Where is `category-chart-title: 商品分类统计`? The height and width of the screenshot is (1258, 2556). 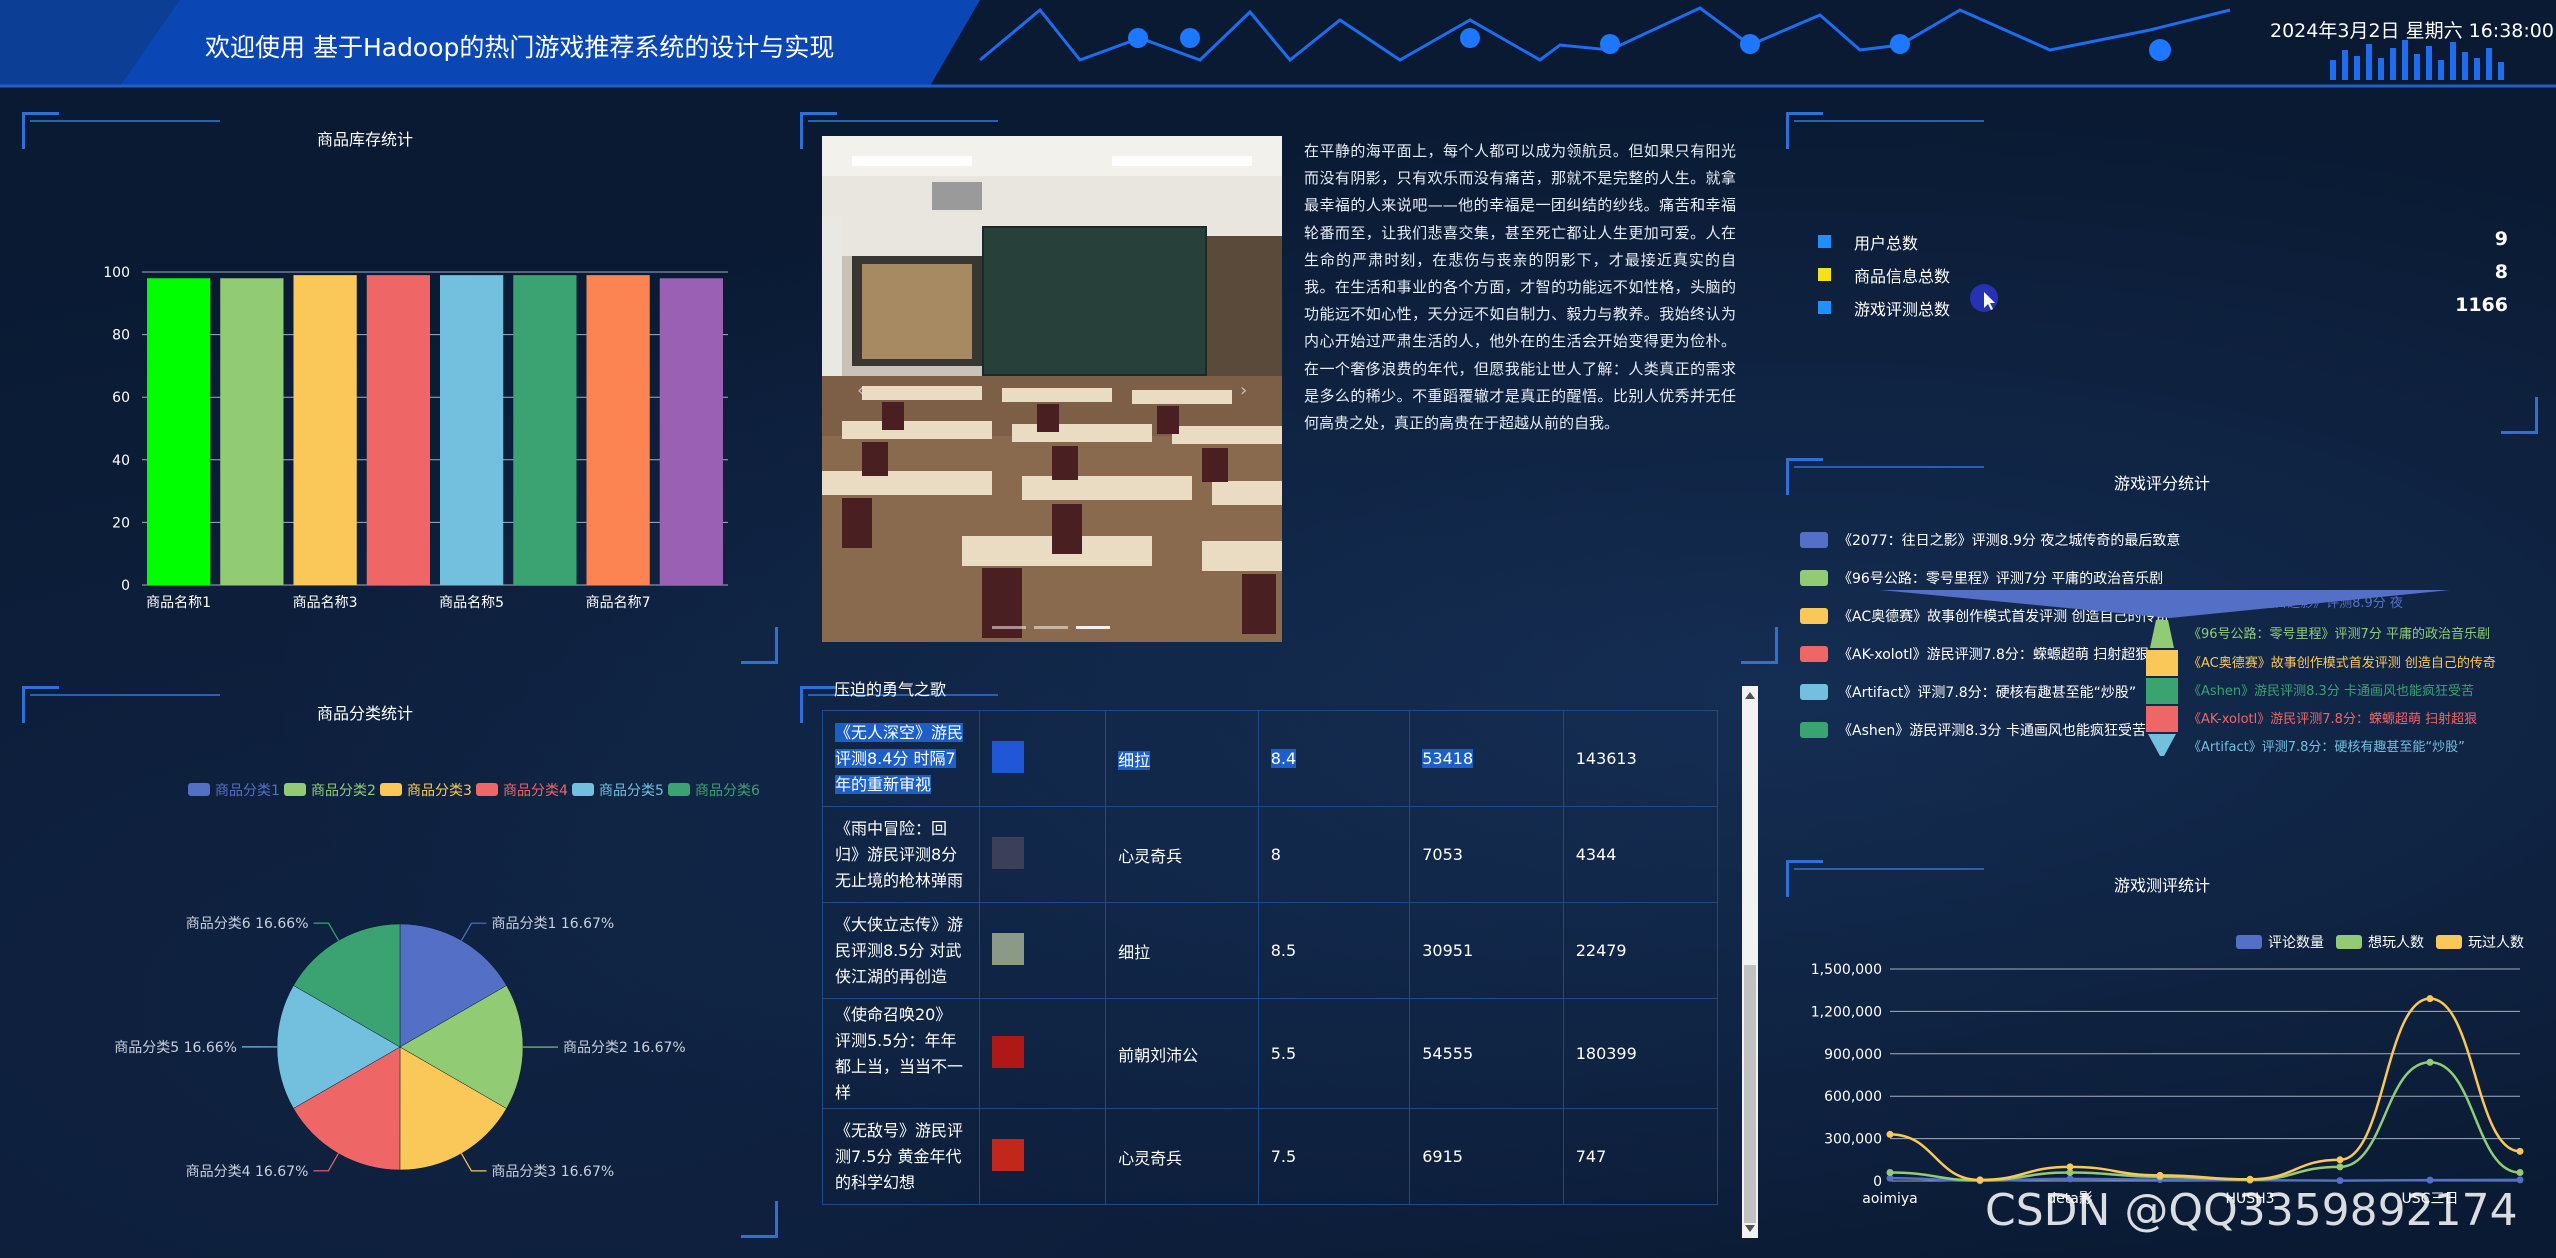
category-chart-title: 商品分类统计 is located at coordinates (364, 713).